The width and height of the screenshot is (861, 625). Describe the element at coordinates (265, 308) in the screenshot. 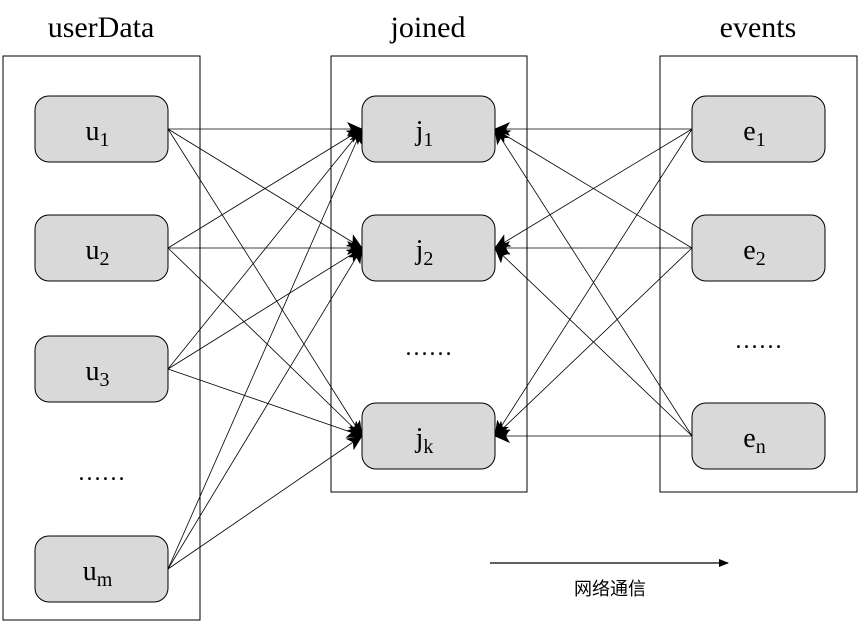

I see `edge-u2-j1` at that location.